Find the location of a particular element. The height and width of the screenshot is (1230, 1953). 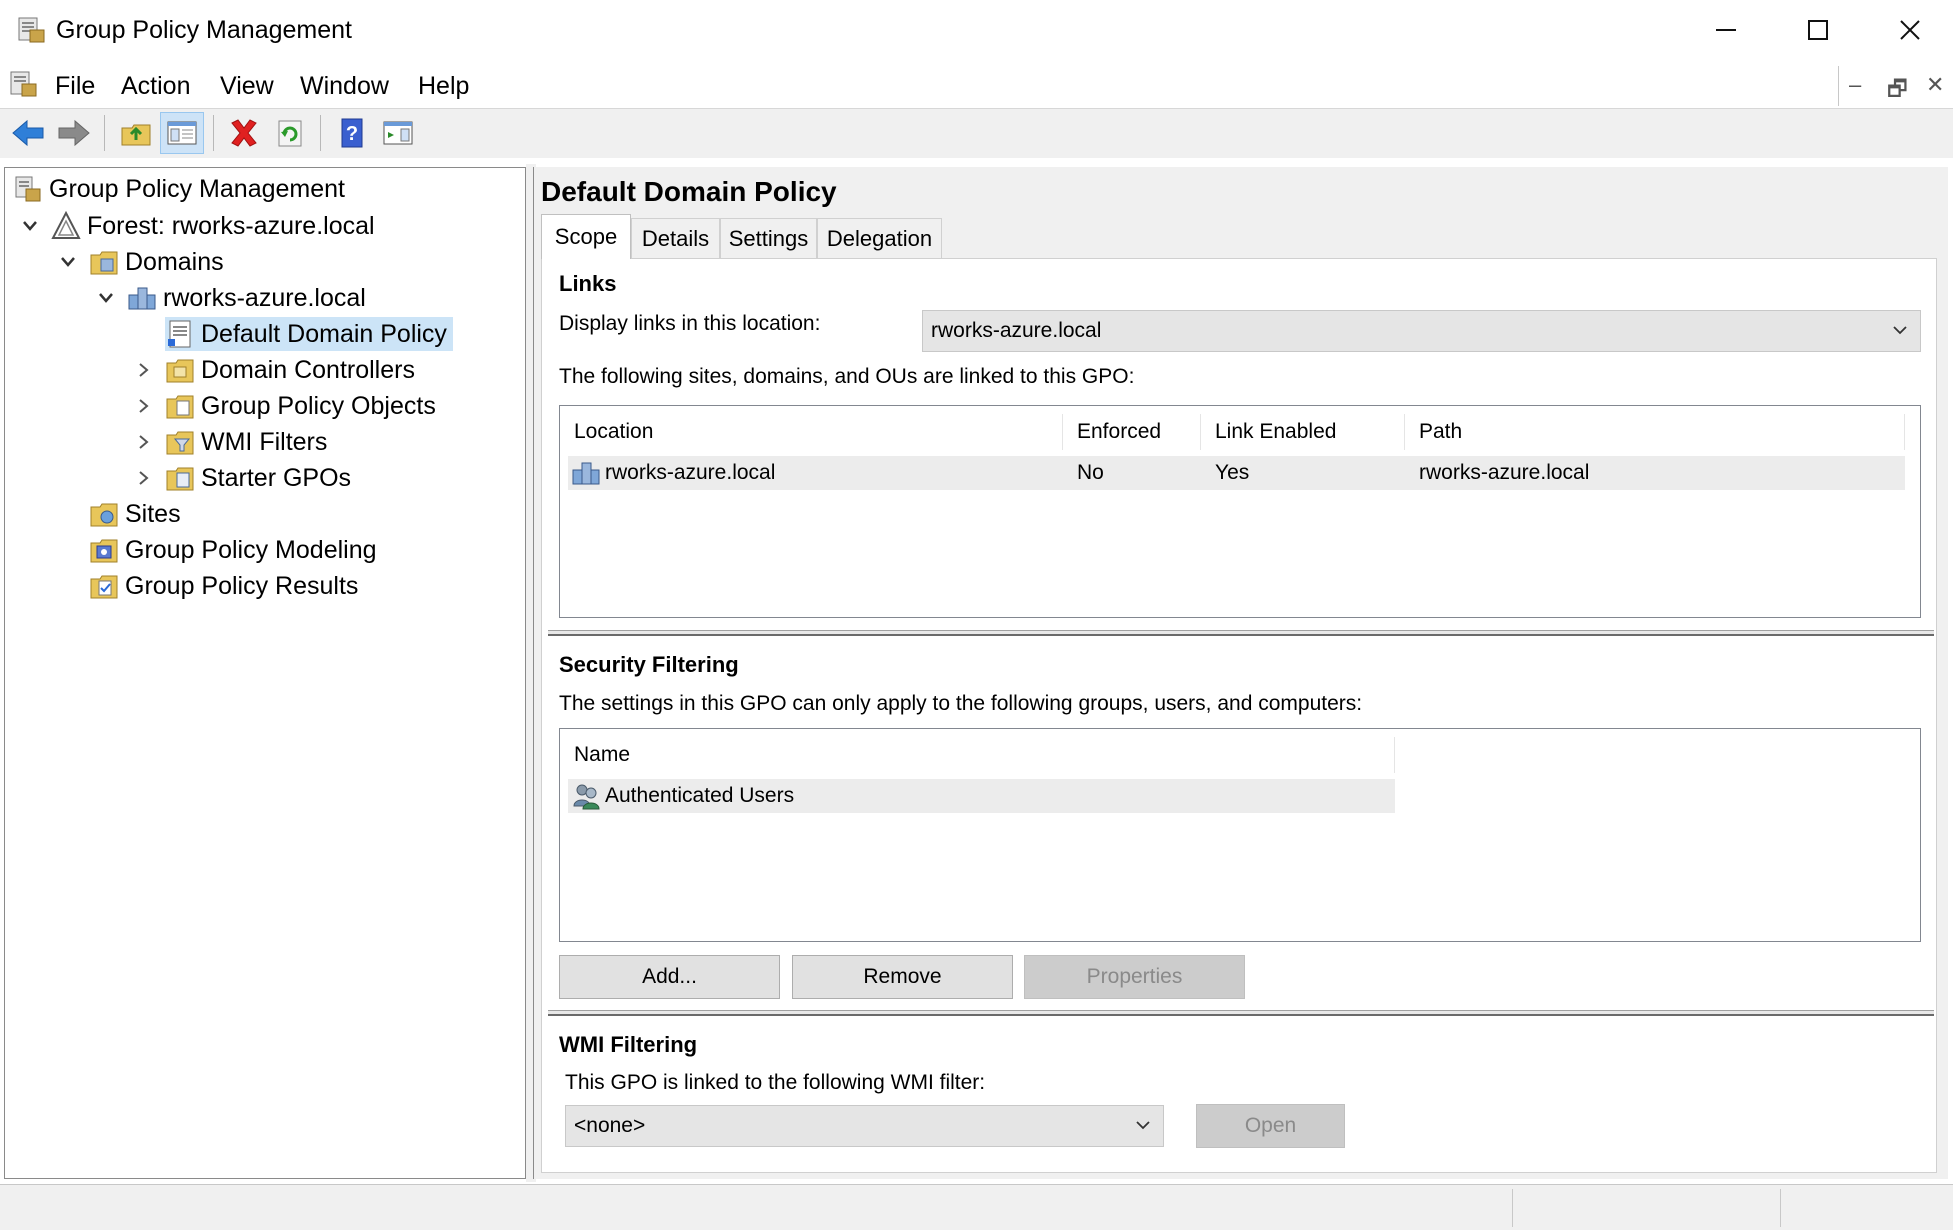

gpo-folder-icon is located at coordinates (180, 406).